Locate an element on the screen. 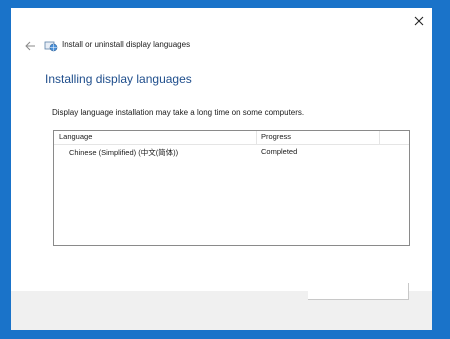 This screenshot has width=450, height=339. back-arrow-icon is located at coordinates (30, 46).